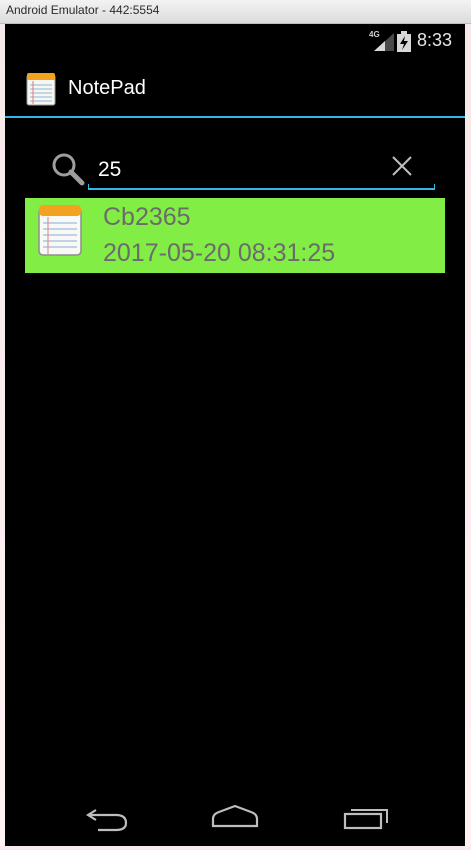  What do you see at coordinates (402, 166) in the screenshot?
I see `clear-search-icon` at bounding box center [402, 166].